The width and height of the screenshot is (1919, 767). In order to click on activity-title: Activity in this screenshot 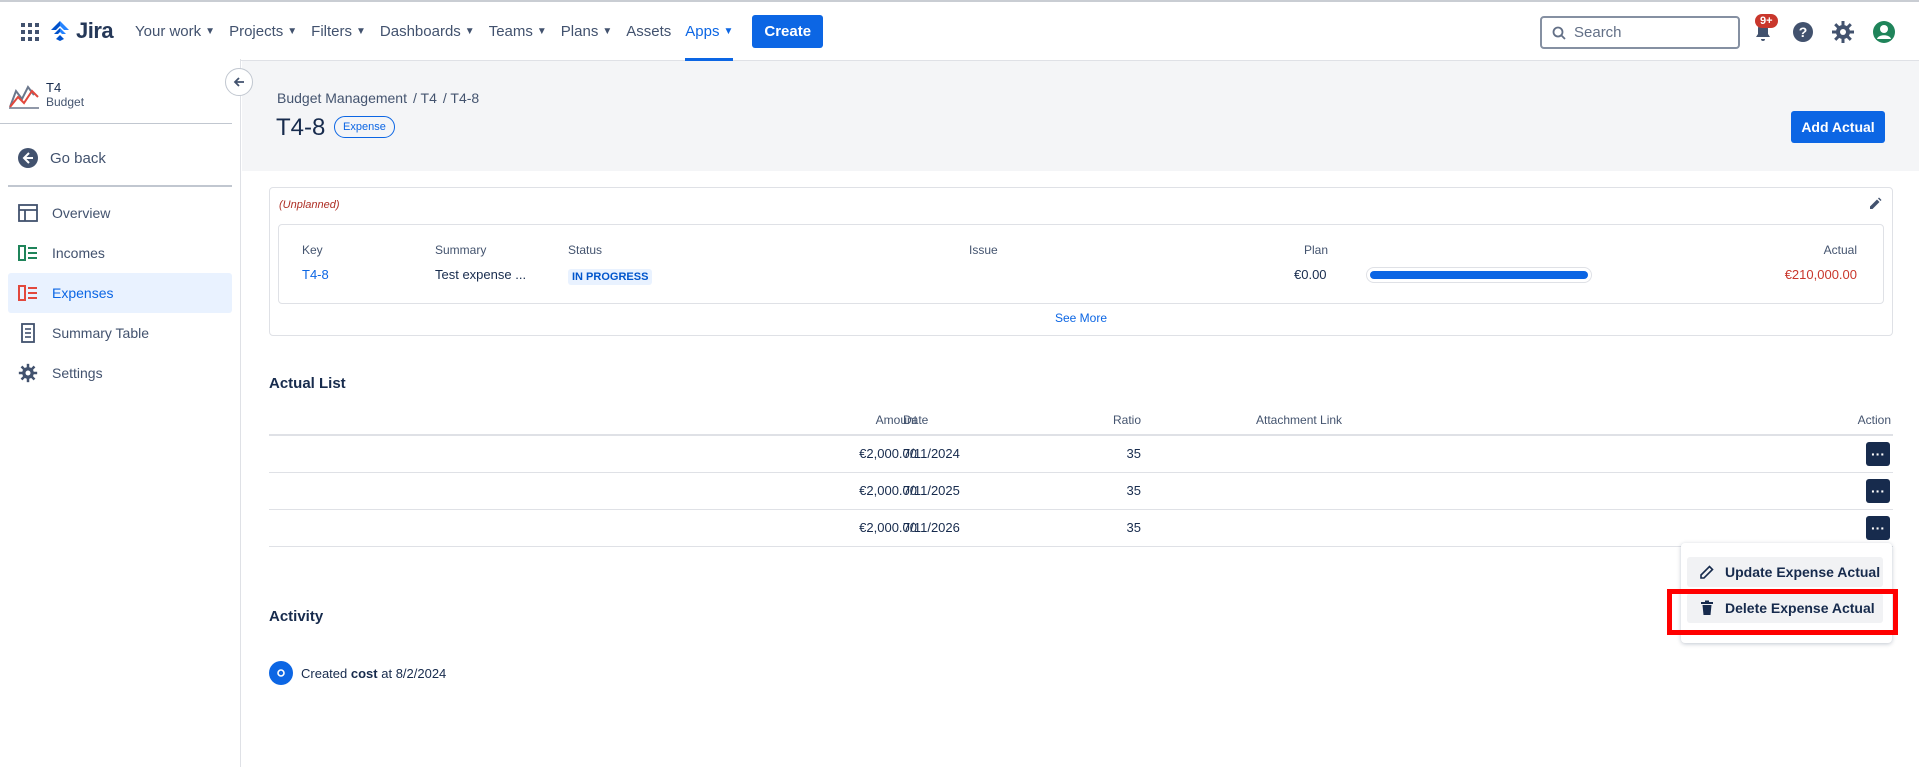, I will do `click(296, 616)`.